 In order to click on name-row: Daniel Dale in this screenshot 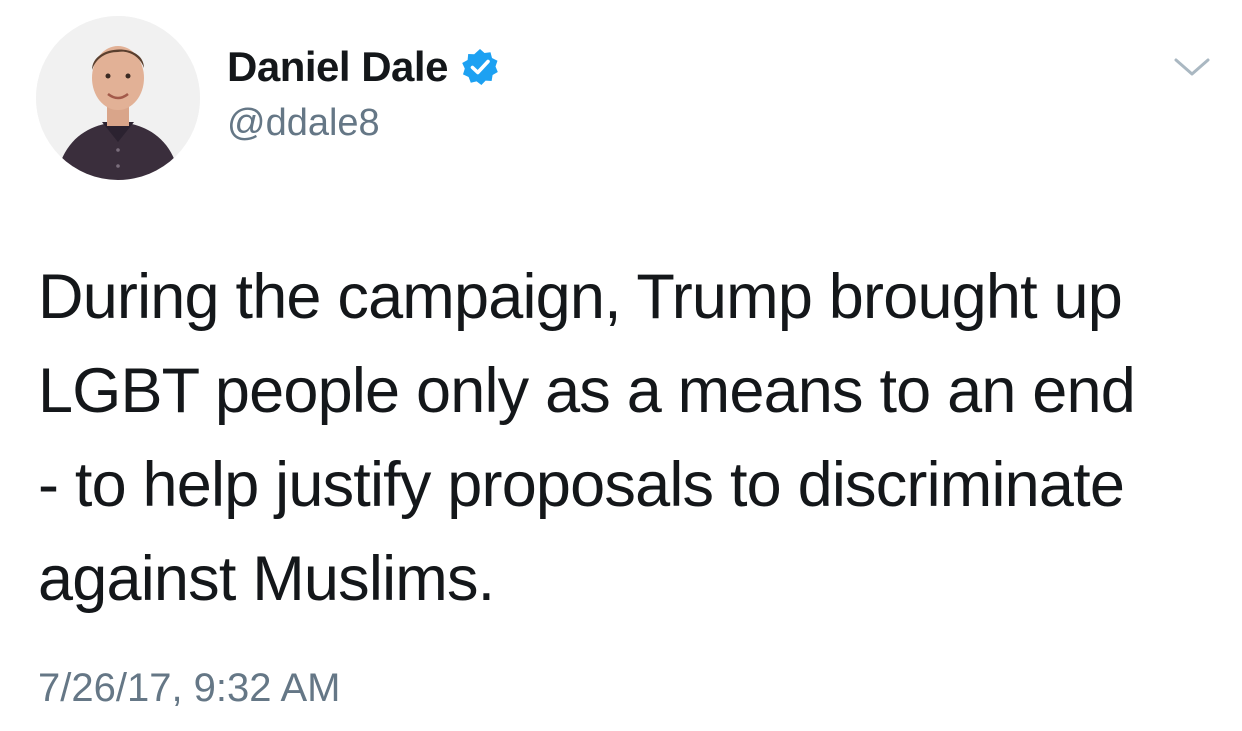, I will do `click(363, 67)`.